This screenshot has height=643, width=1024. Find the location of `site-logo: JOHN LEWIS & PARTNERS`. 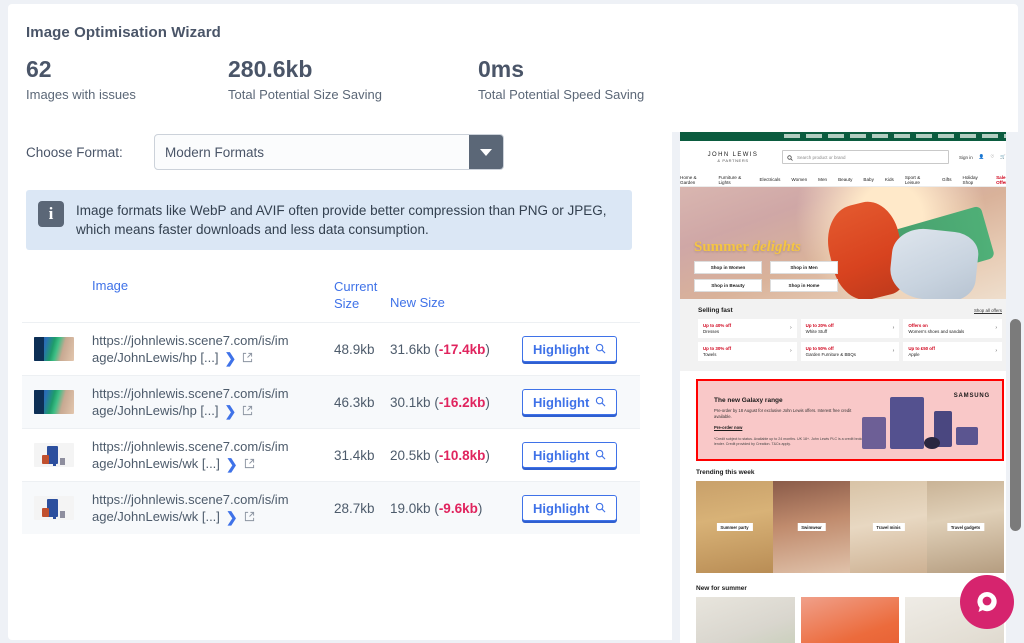

site-logo: JOHN LEWIS & PARTNERS is located at coordinates (733, 157).